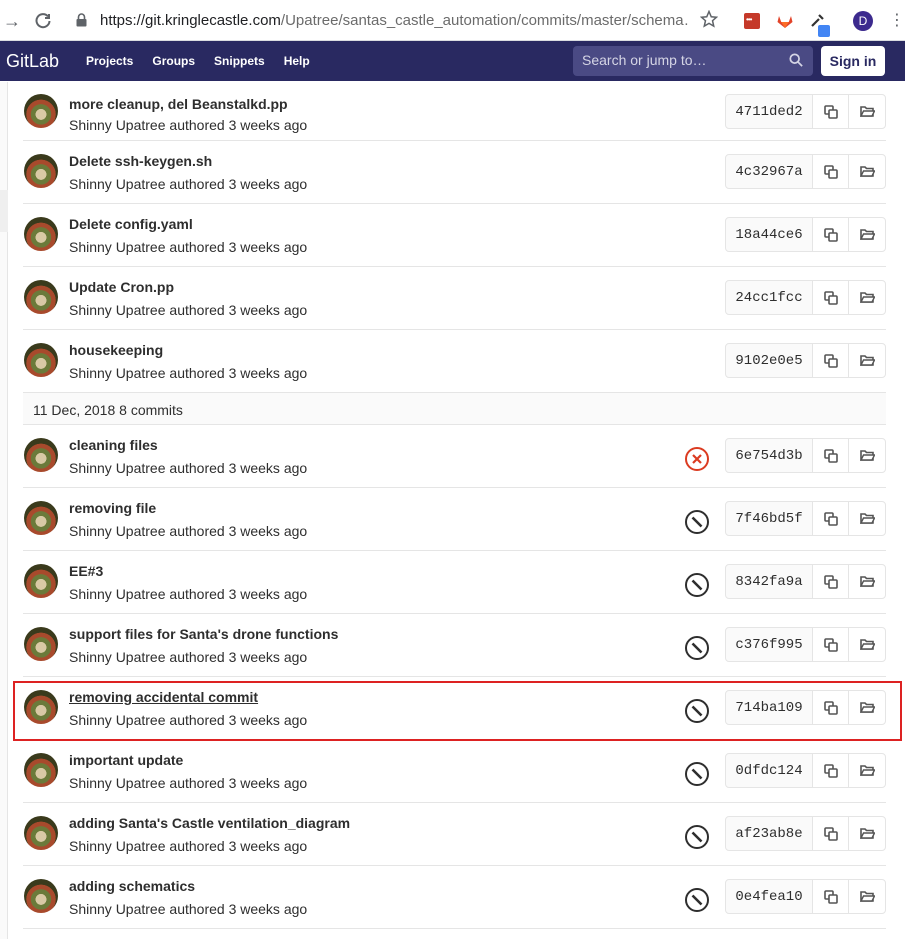 This screenshot has width=905, height=939. What do you see at coordinates (697, 459) in the screenshot?
I see `pipeline-failed-icon` at bounding box center [697, 459].